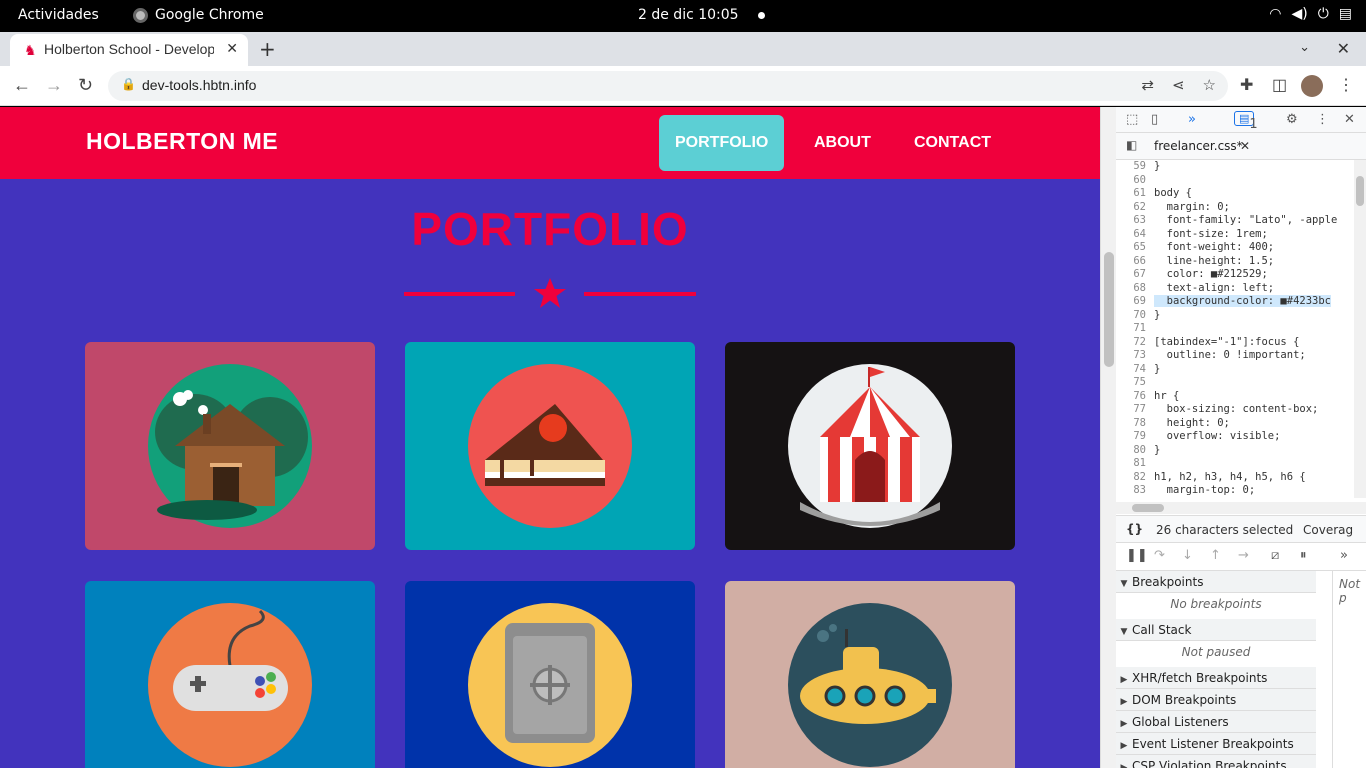  Describe the element at coordinates (1135, 181) in the screenshot. I see `line-number: 60` at that location.